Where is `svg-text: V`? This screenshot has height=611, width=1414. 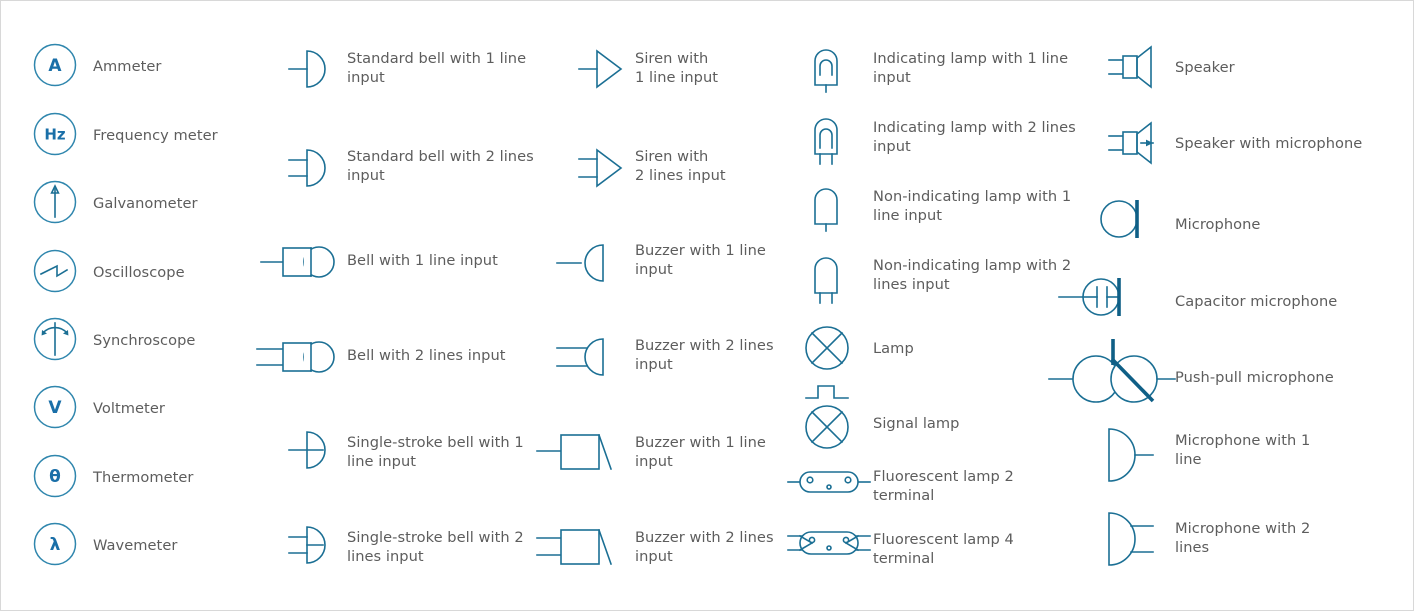 svg-text: V is located at coordinates (55, 408).